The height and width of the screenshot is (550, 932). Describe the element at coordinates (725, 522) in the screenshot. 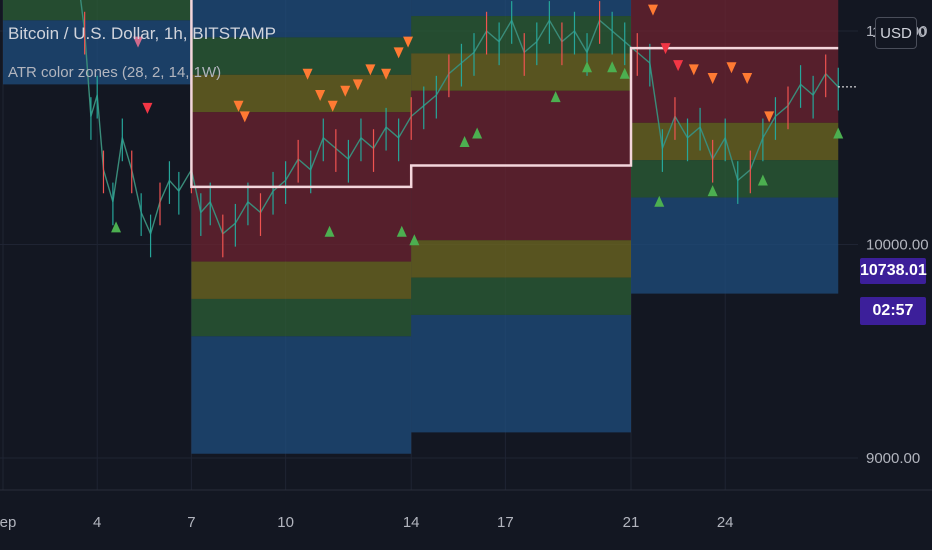

I see `time-tick-label: 24` at that location.